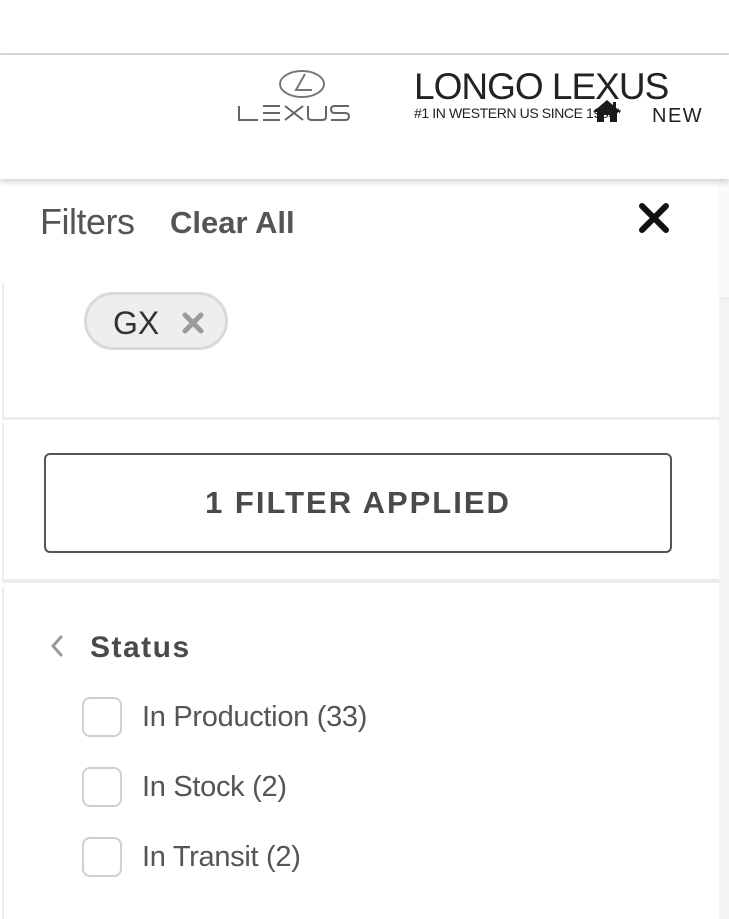 This screenshot has height=919, width=729. I want to click on status-section-toggle: Status, so click(128, 647).